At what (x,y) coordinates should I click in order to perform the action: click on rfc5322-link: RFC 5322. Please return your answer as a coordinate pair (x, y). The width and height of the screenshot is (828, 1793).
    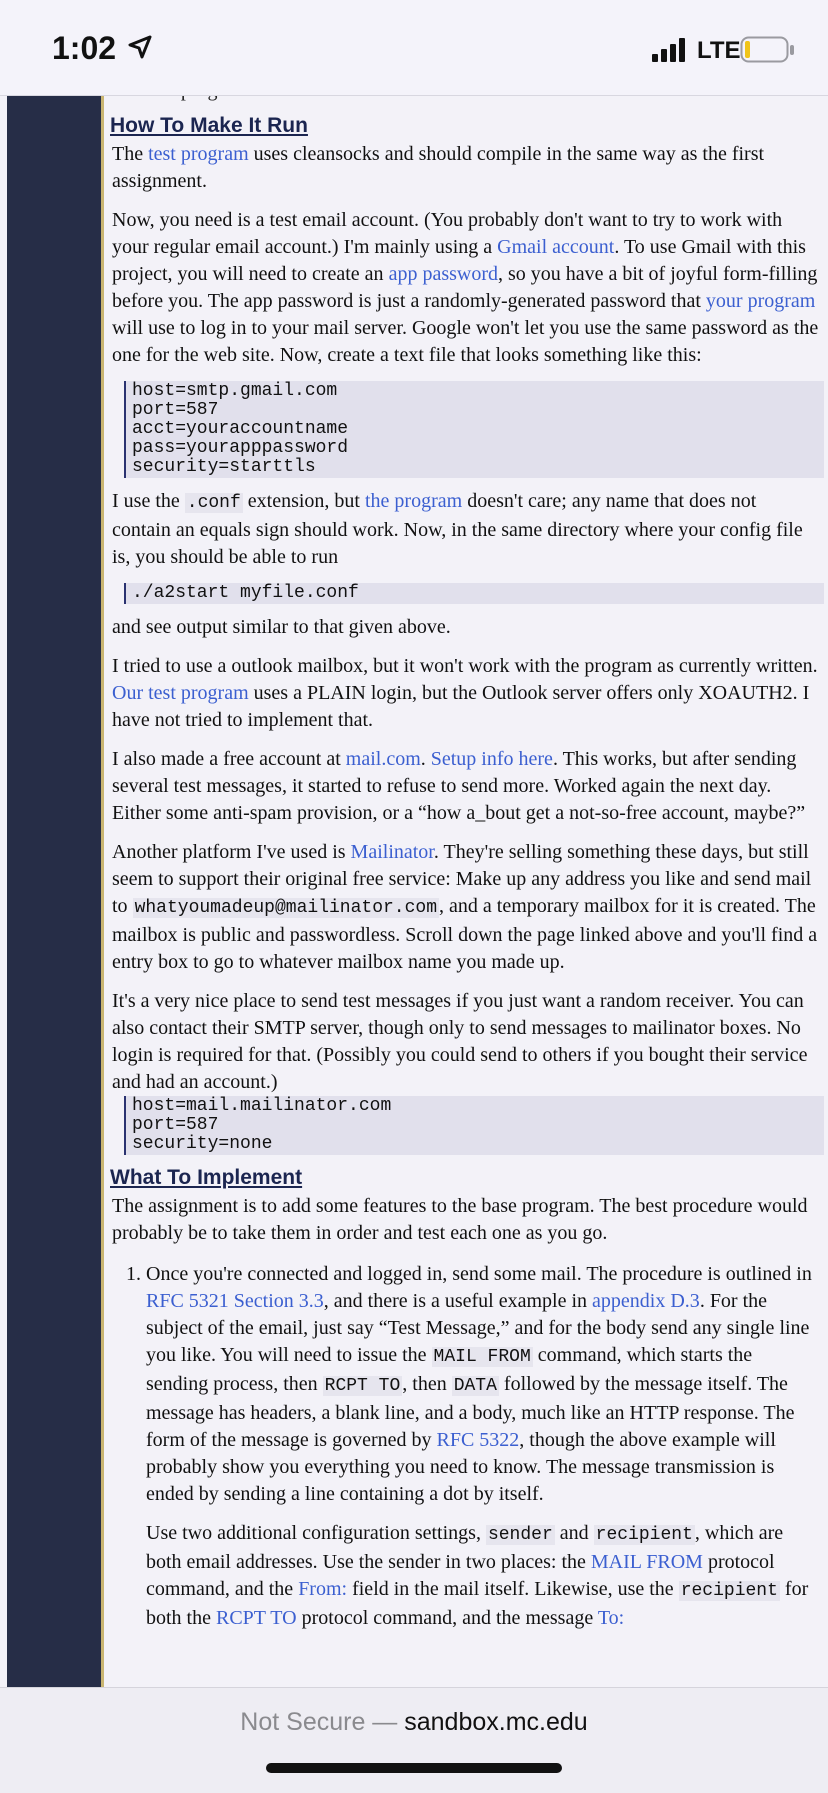
    Looking at the image, I should click on (477, 1440).